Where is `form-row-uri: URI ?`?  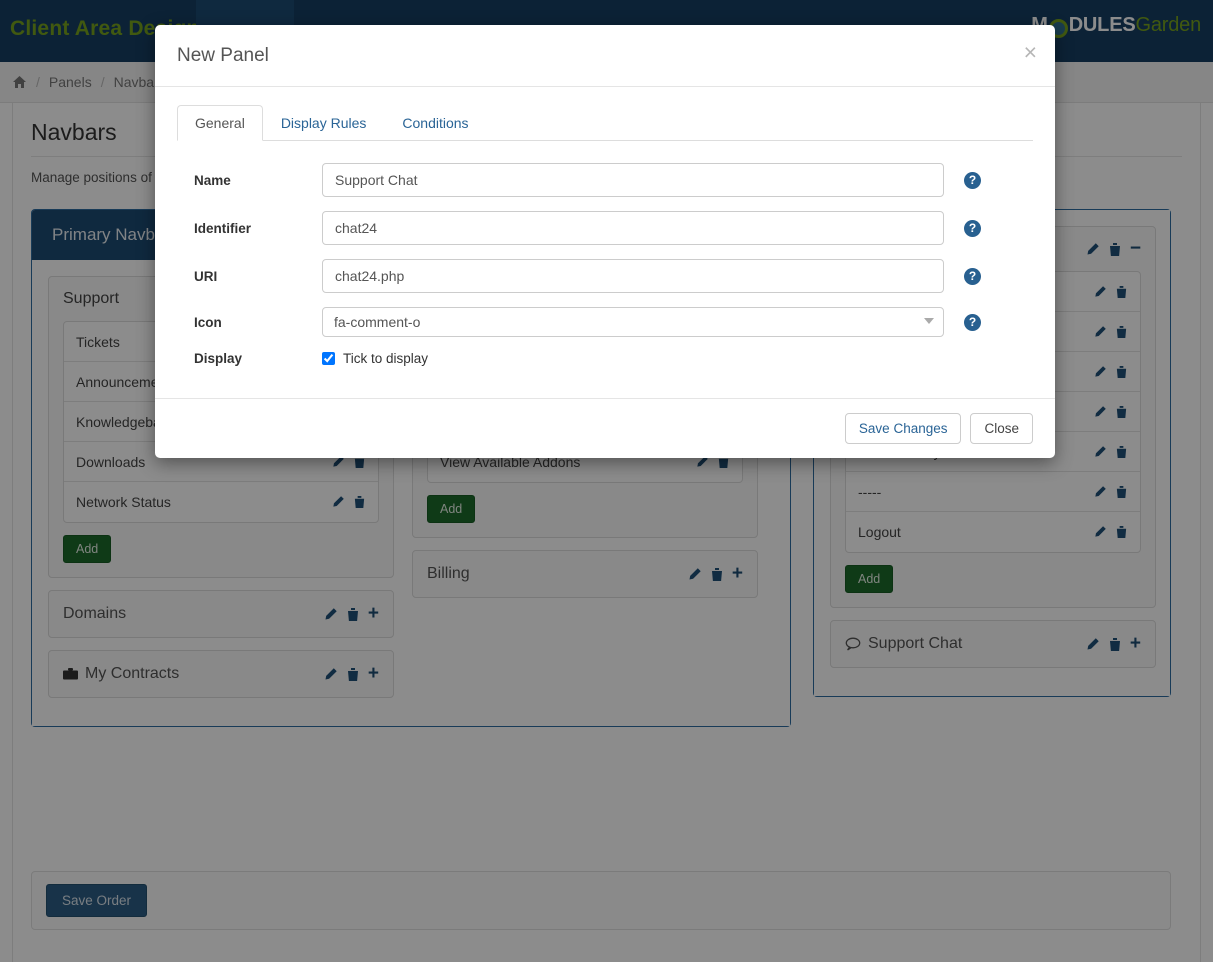 form-row-uri: URI ? is located at coordinates (605, 276).